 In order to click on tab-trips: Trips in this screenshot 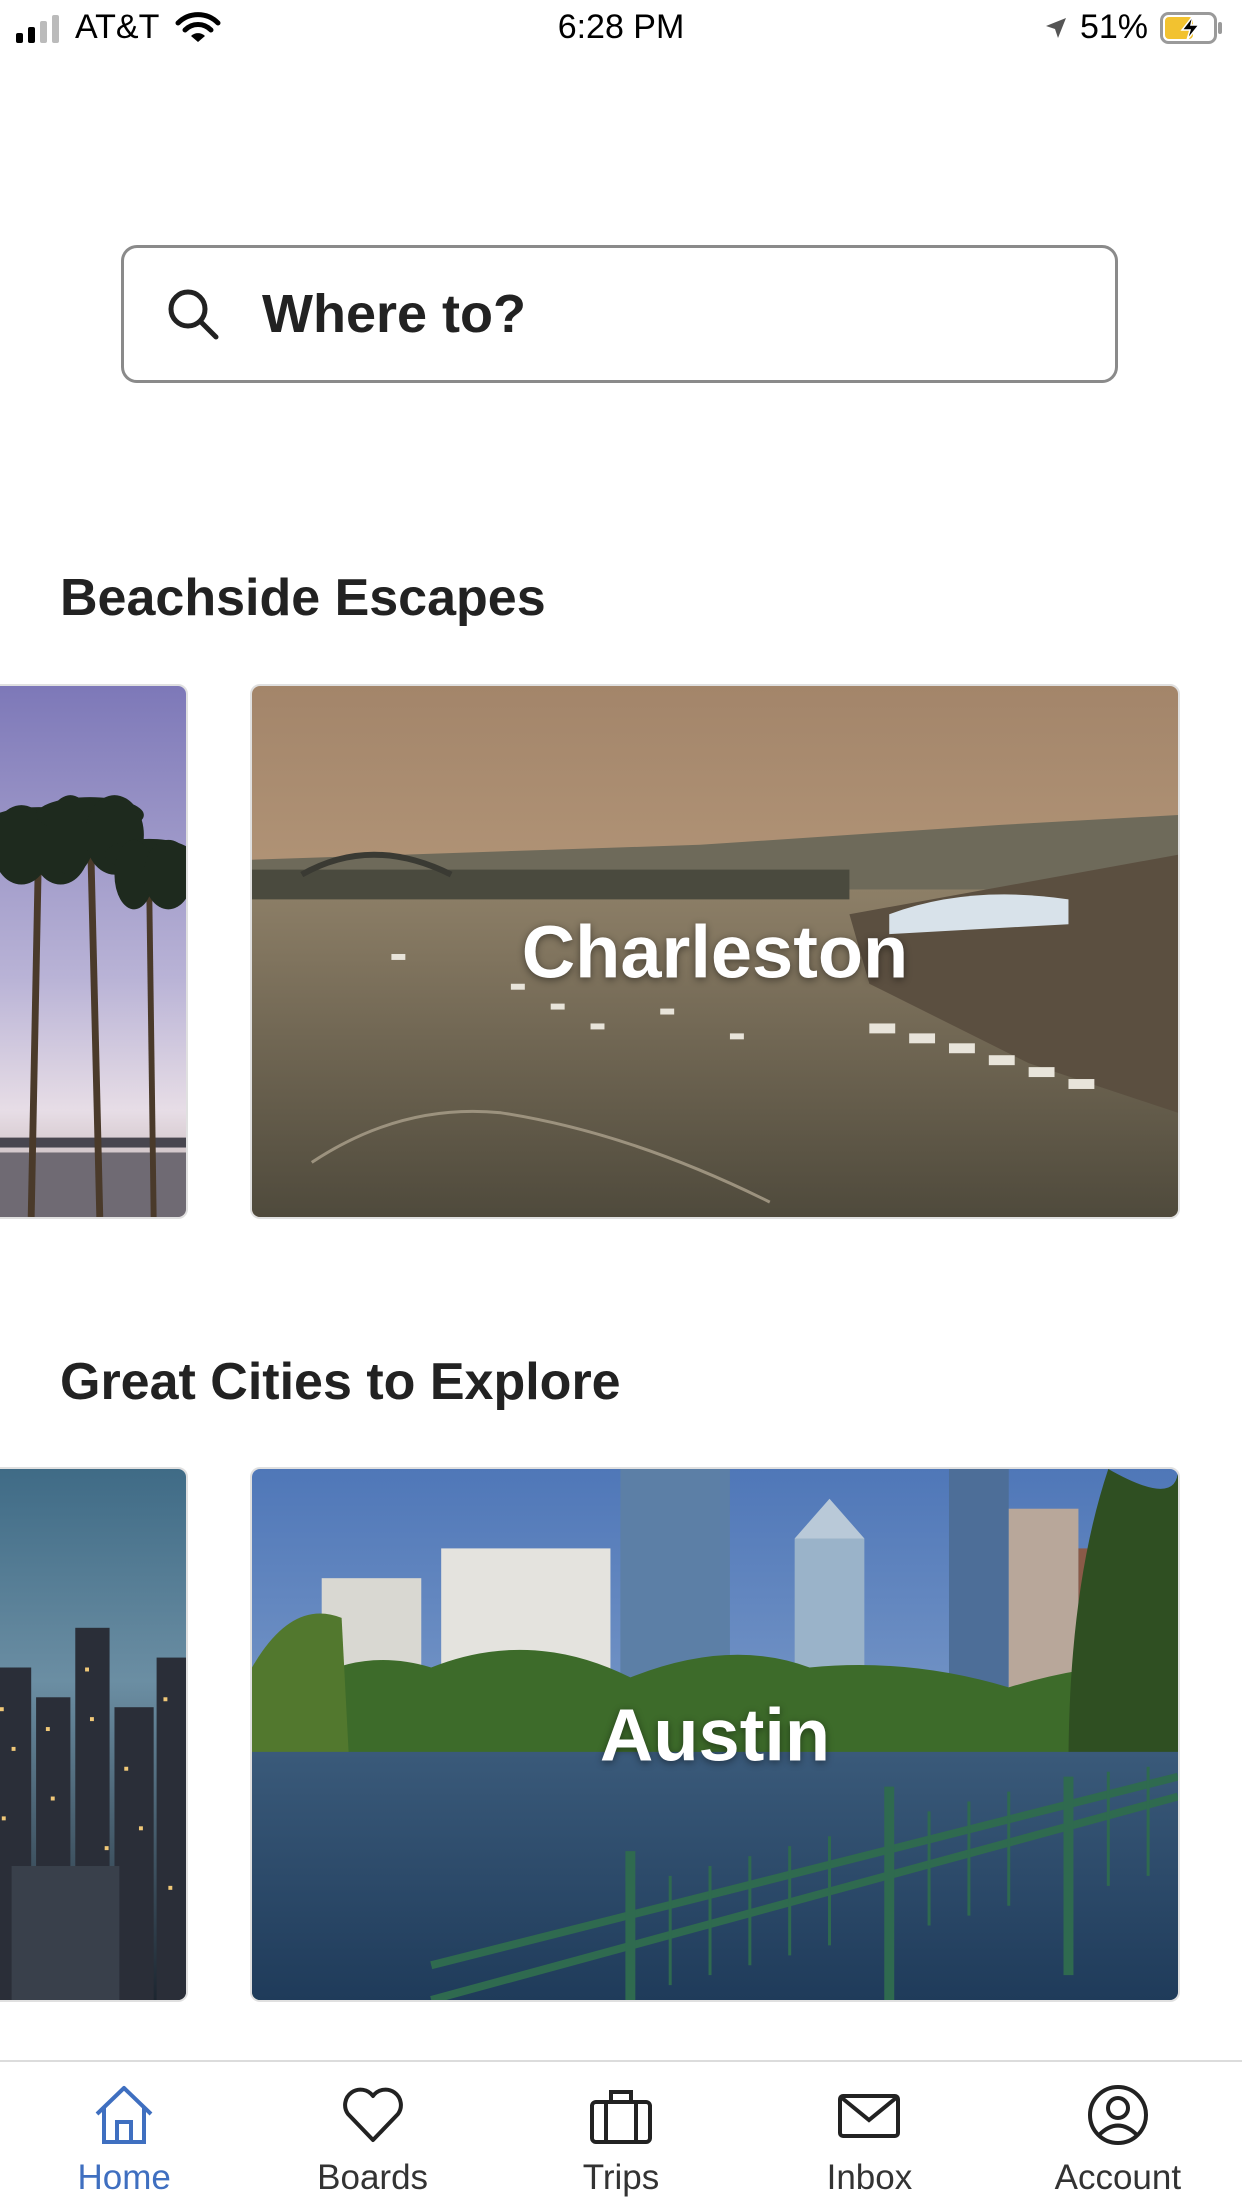, I will do `click(621, 2136)`.